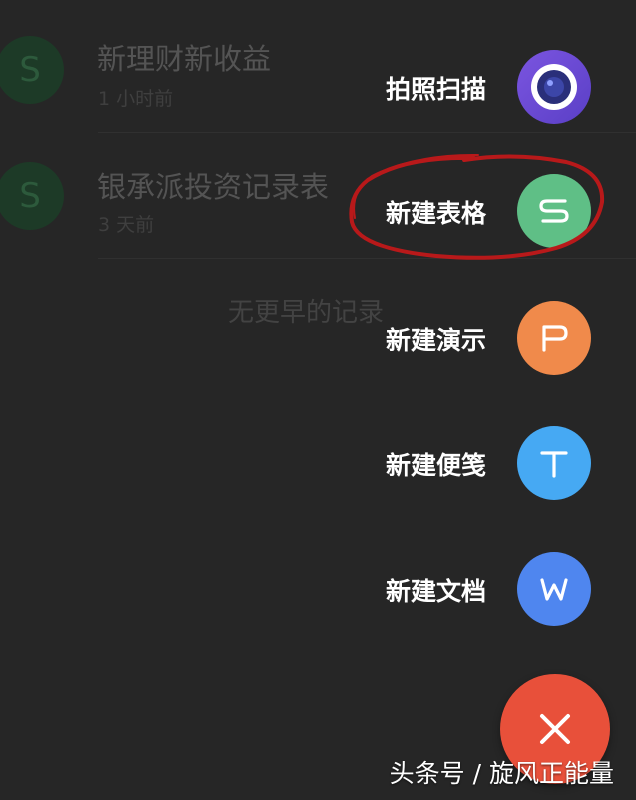 Image resolution: width=636 pixels, height=800 pixels. I want to click on fab-item-scan: 拍照扫描, so click(318, 90).